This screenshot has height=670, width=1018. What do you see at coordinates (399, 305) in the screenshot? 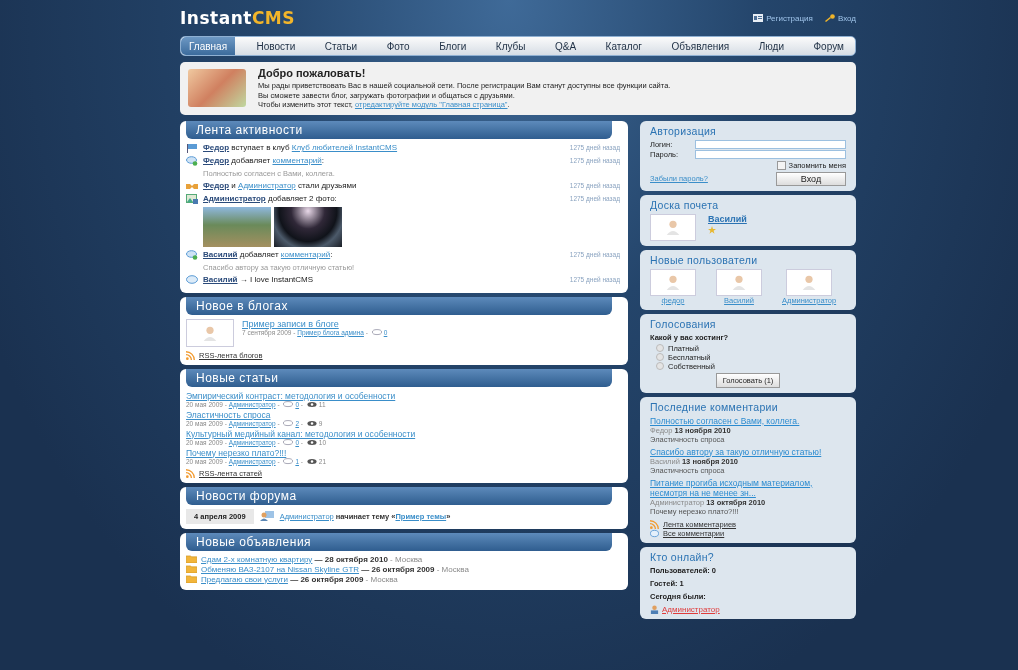
I see `section-heading: Новое в блогах` at bounding box center [399, 305].